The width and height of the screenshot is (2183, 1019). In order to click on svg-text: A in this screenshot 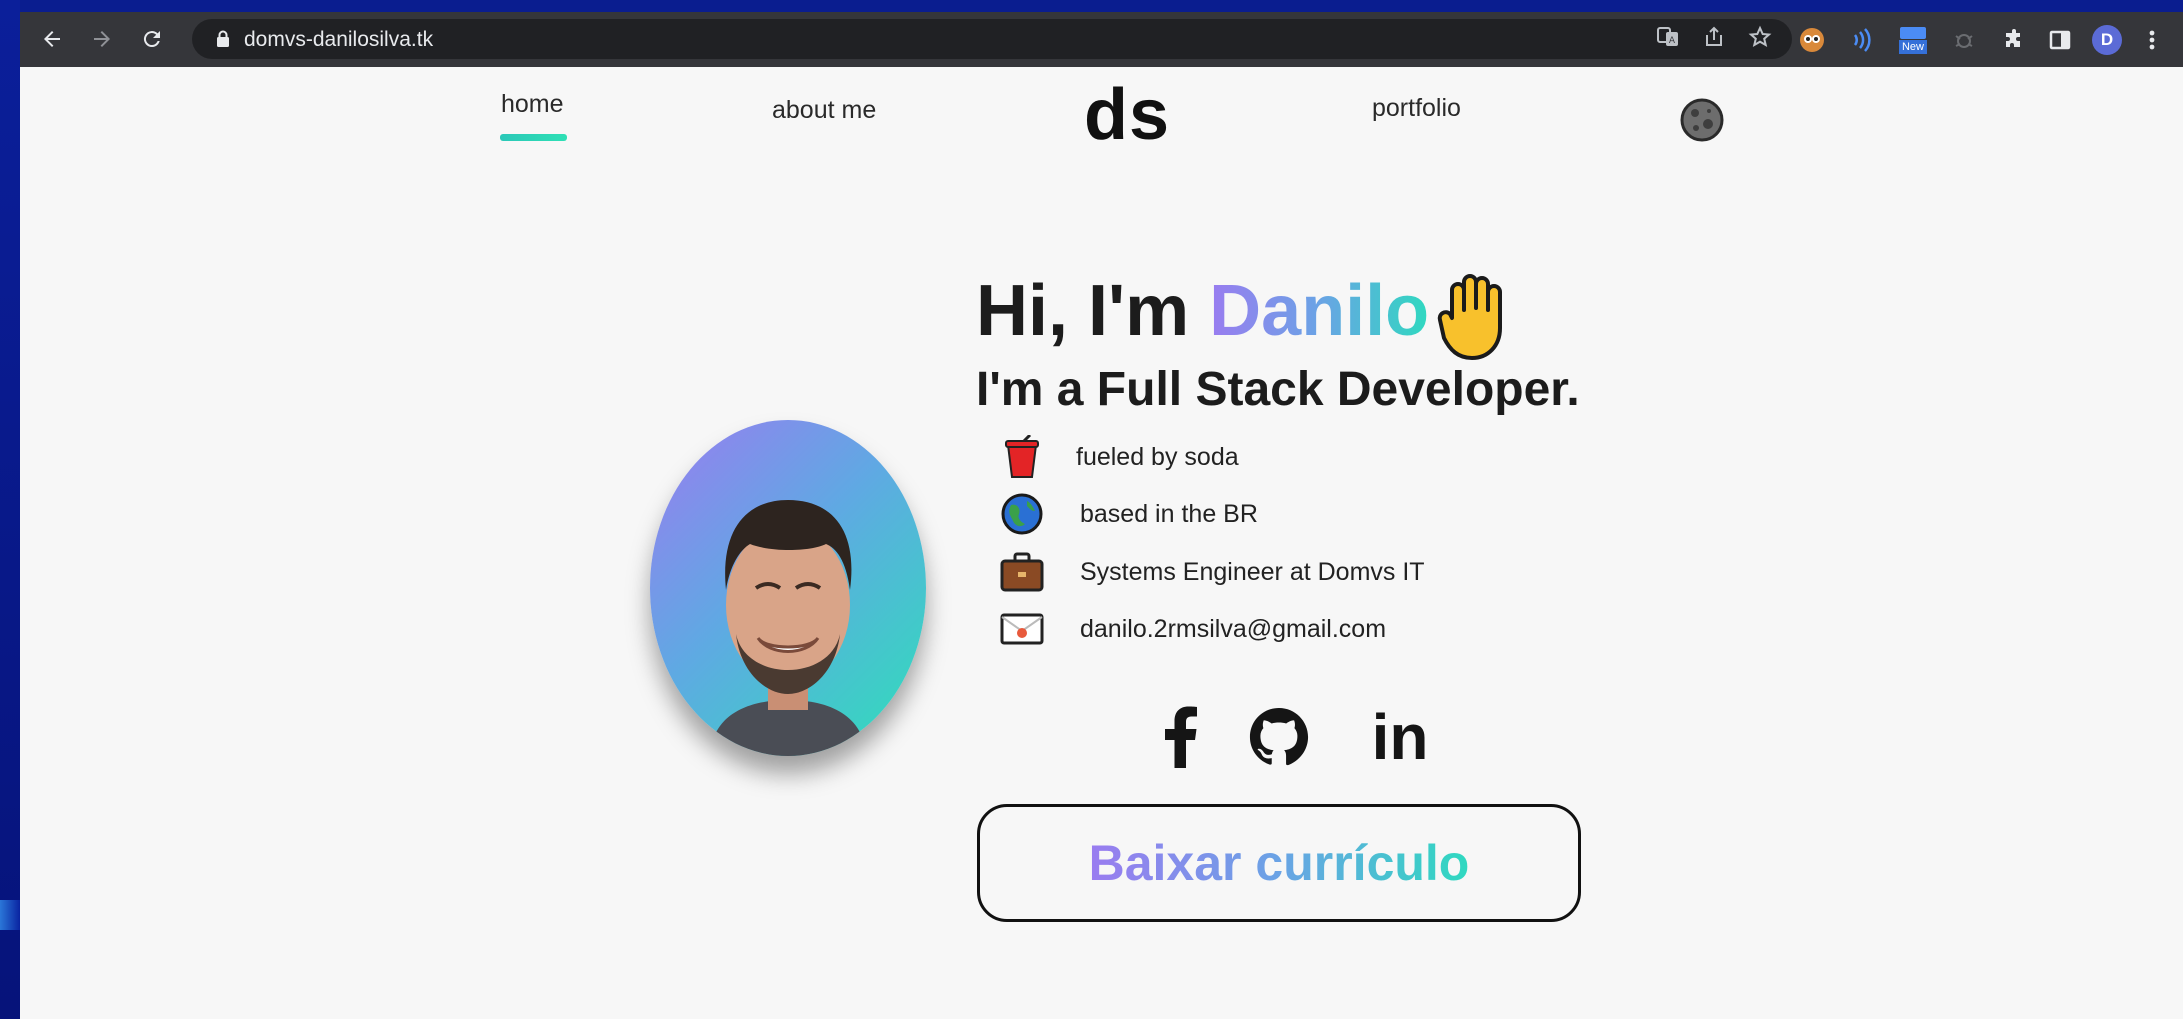, I will do `click(1672, 41)`.